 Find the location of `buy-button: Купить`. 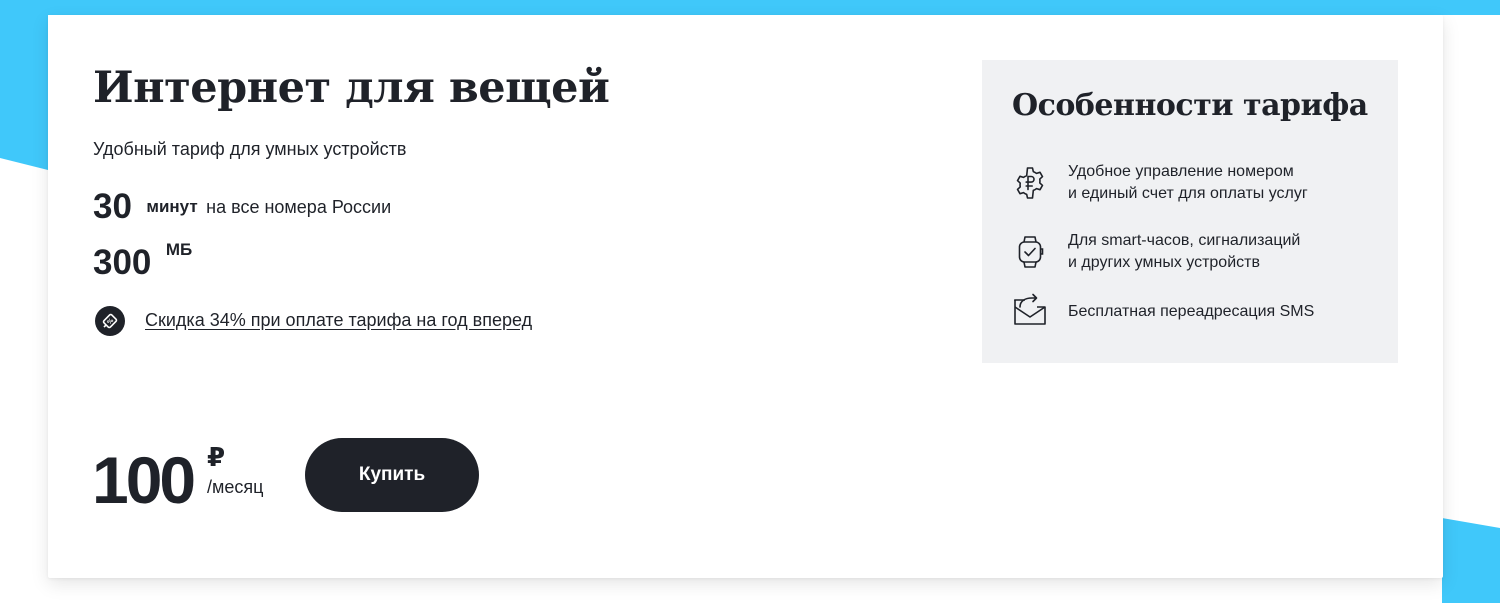

buy-button: Купить is located at coordinates (392, 475).